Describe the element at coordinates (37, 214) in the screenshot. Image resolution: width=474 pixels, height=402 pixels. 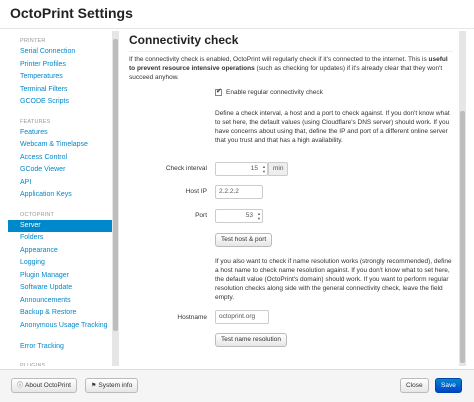
I see `sidebar-section-header: OCTOPRINT` at that location.